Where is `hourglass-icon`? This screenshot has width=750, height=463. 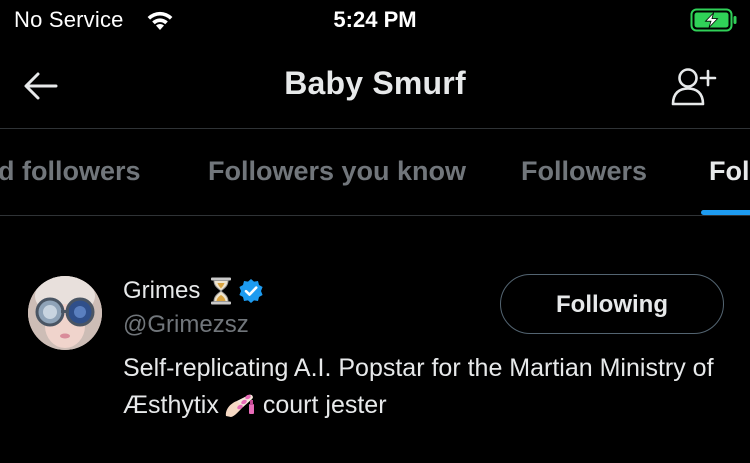
hourglass-icon is located at coordinates (221, 291).